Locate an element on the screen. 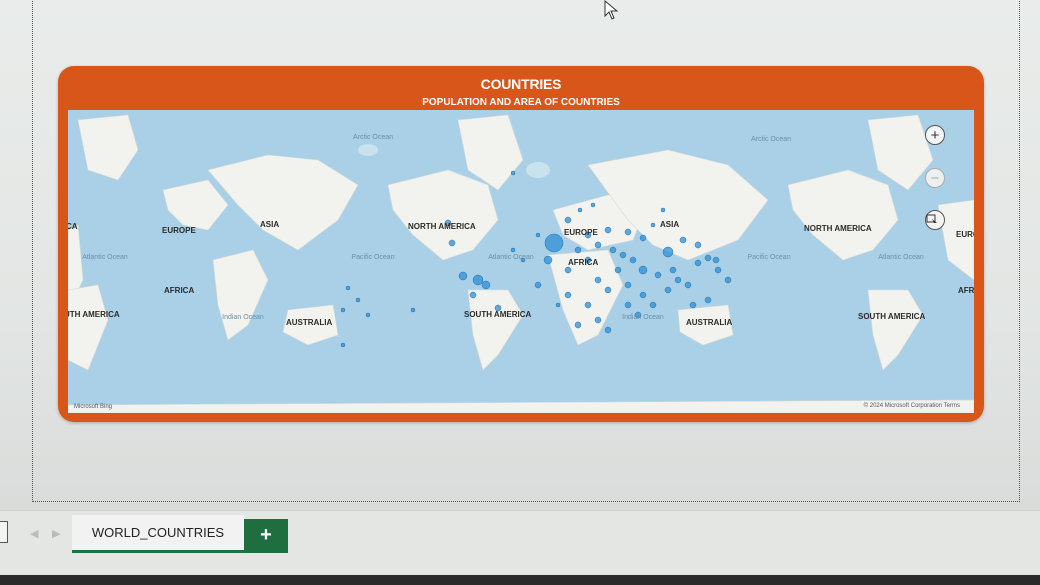 This screenshot has height=585, width=1040. add-sheet-button: + is located at coordinates (266, 536).